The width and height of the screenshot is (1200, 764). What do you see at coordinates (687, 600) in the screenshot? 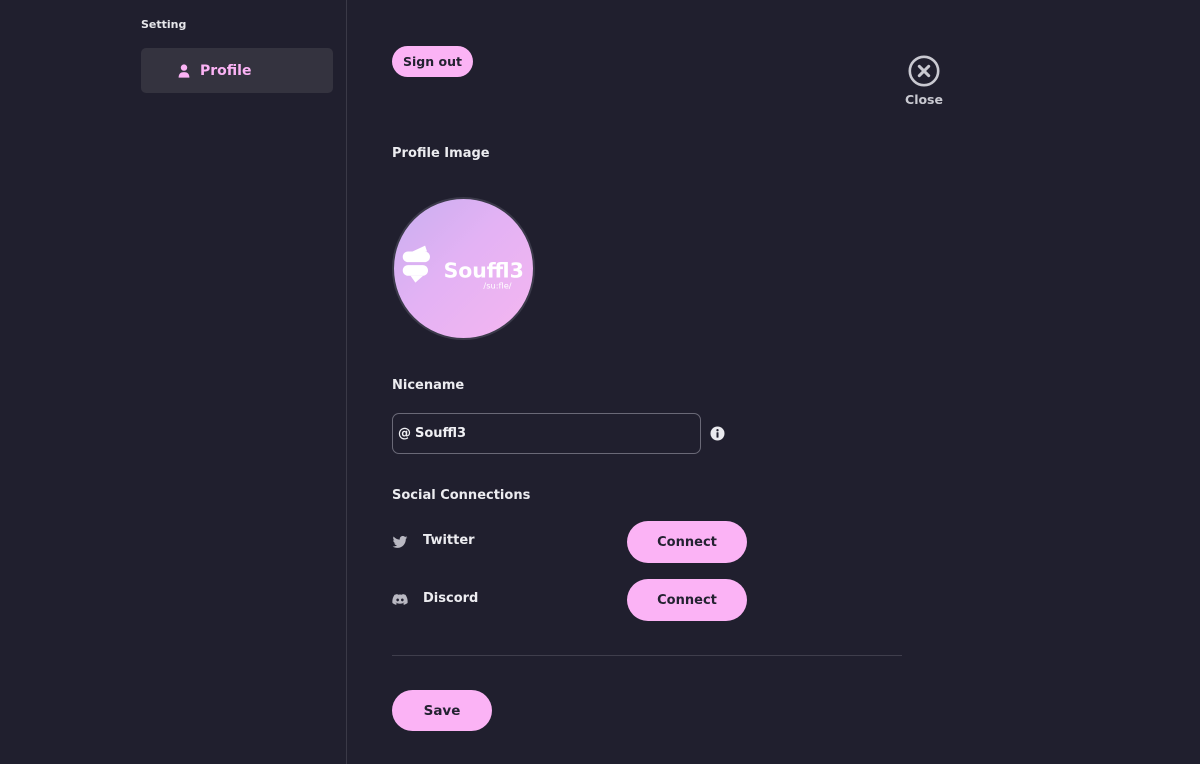
I see `connect-discord-button: Connect` at bounding box center [687, 600].